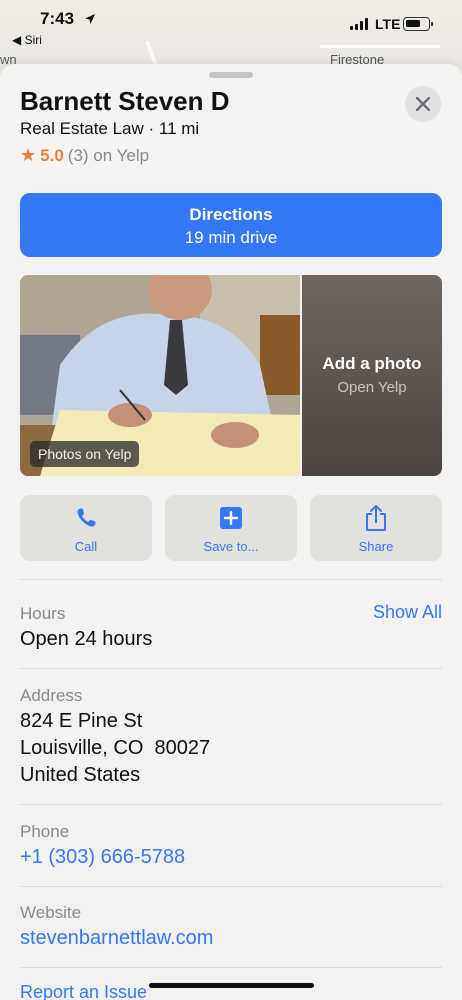 The height and width of the screenshot is (1000, 462). I want to click on phone-number-link: +1 (303) 666-5788, so click(102, 857).